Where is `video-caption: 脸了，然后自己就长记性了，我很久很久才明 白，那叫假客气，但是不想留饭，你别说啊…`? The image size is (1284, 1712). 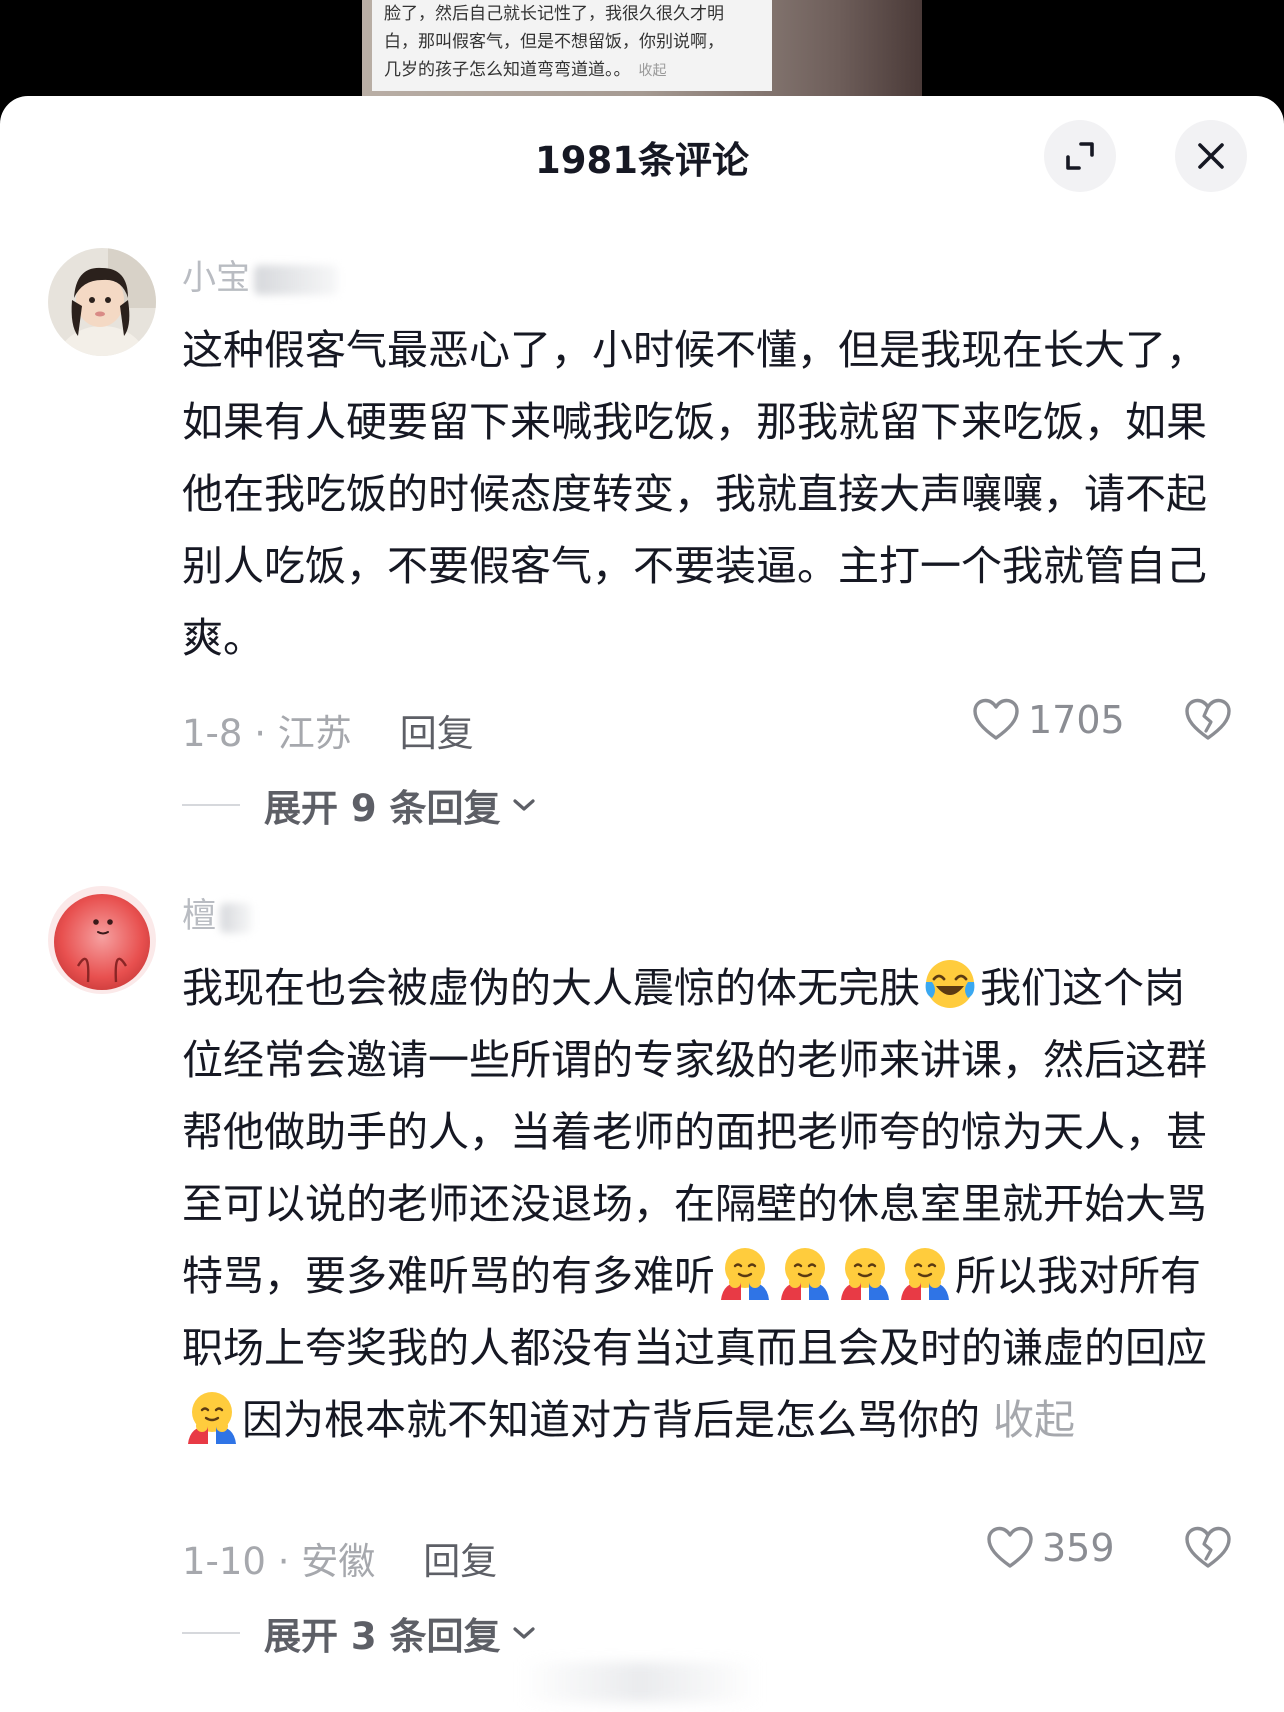 video-caption: 脸了，然后自己就长记性了，我很久很久才明 白，那叫假客气，但是不想留饭，你别说啊… is located at coordinates (572, 45).